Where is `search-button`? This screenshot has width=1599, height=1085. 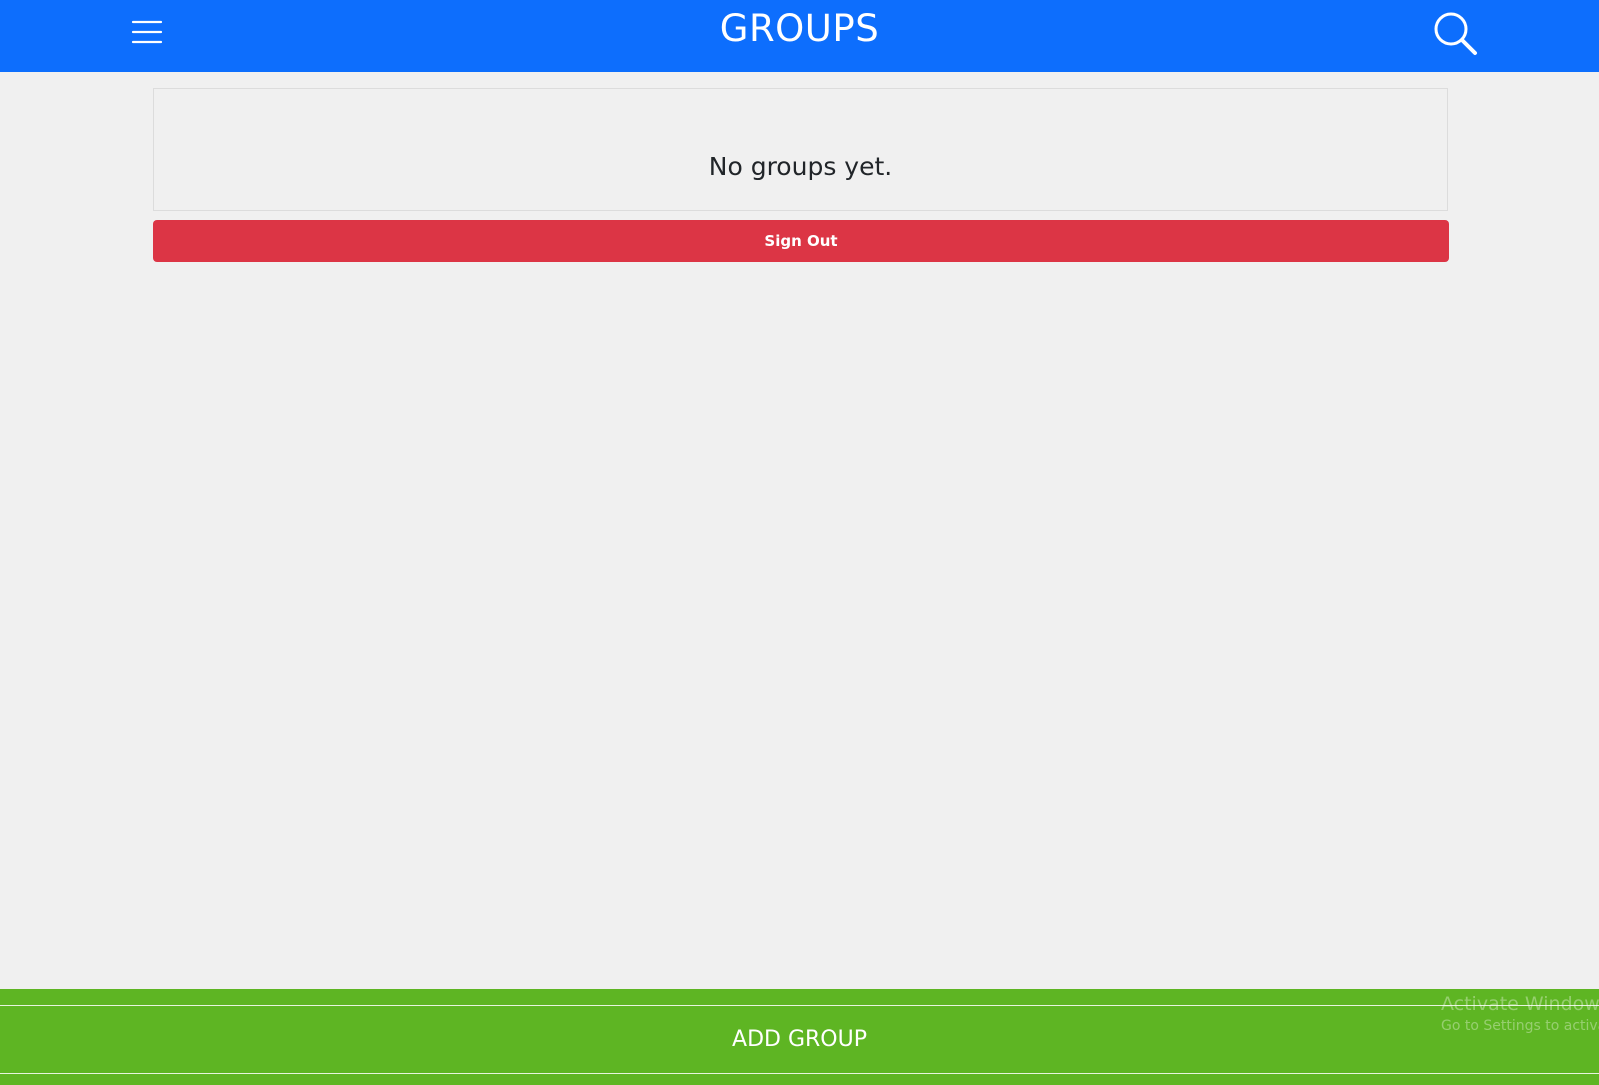
search-button is located at coordinates (1456, 33).